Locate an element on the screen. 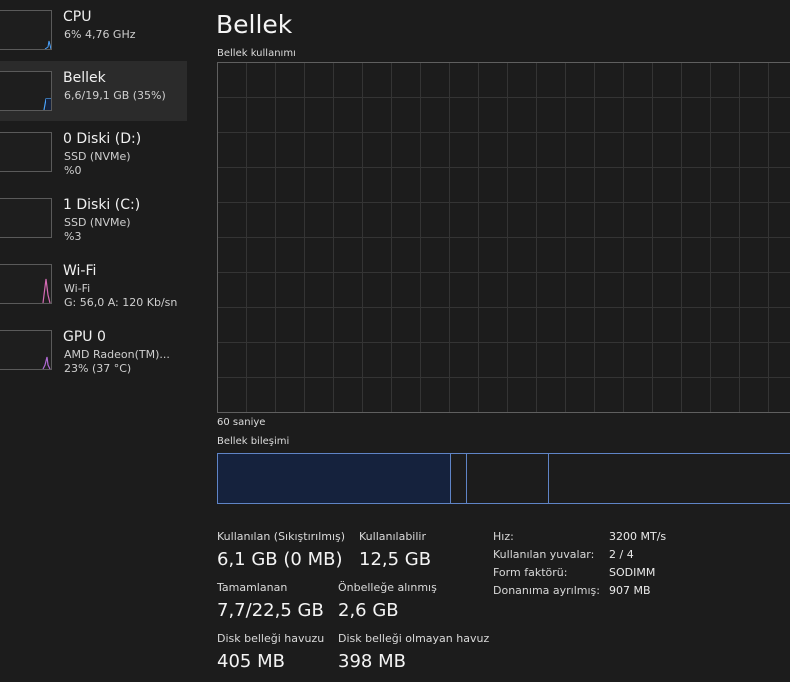 The image size is (790, 682). sidebar-item-title: CPU is located at coordinates (77, 17).